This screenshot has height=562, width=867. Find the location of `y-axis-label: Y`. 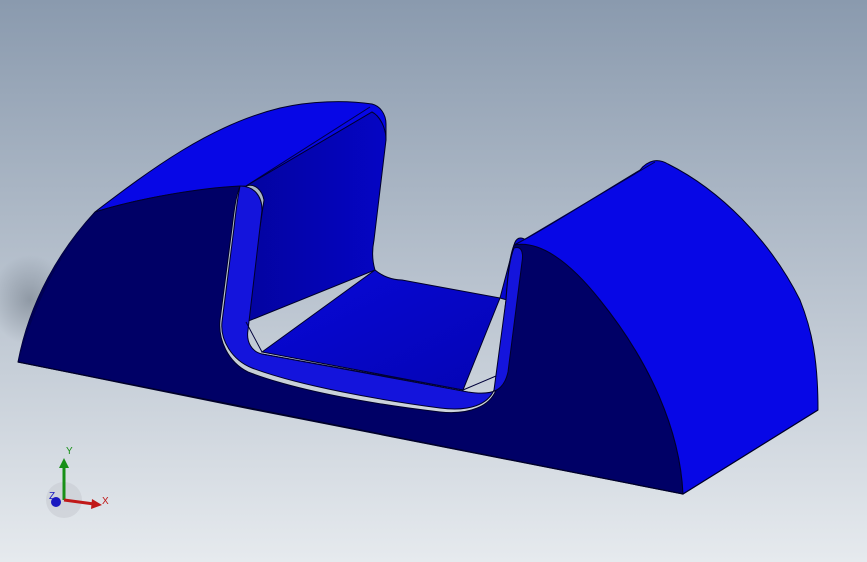

y-axis-label: Y is located at coordinates (69, 451).